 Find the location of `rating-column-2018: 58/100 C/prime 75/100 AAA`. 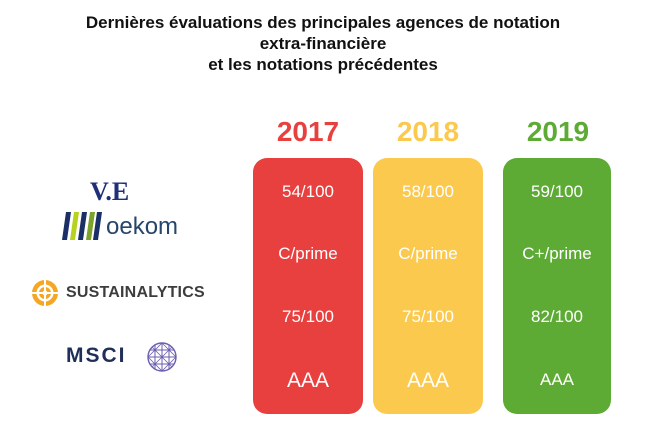

rating-column-2018: 58/100 C/prime 75/100 AAA is located at coordinates (428, 286).